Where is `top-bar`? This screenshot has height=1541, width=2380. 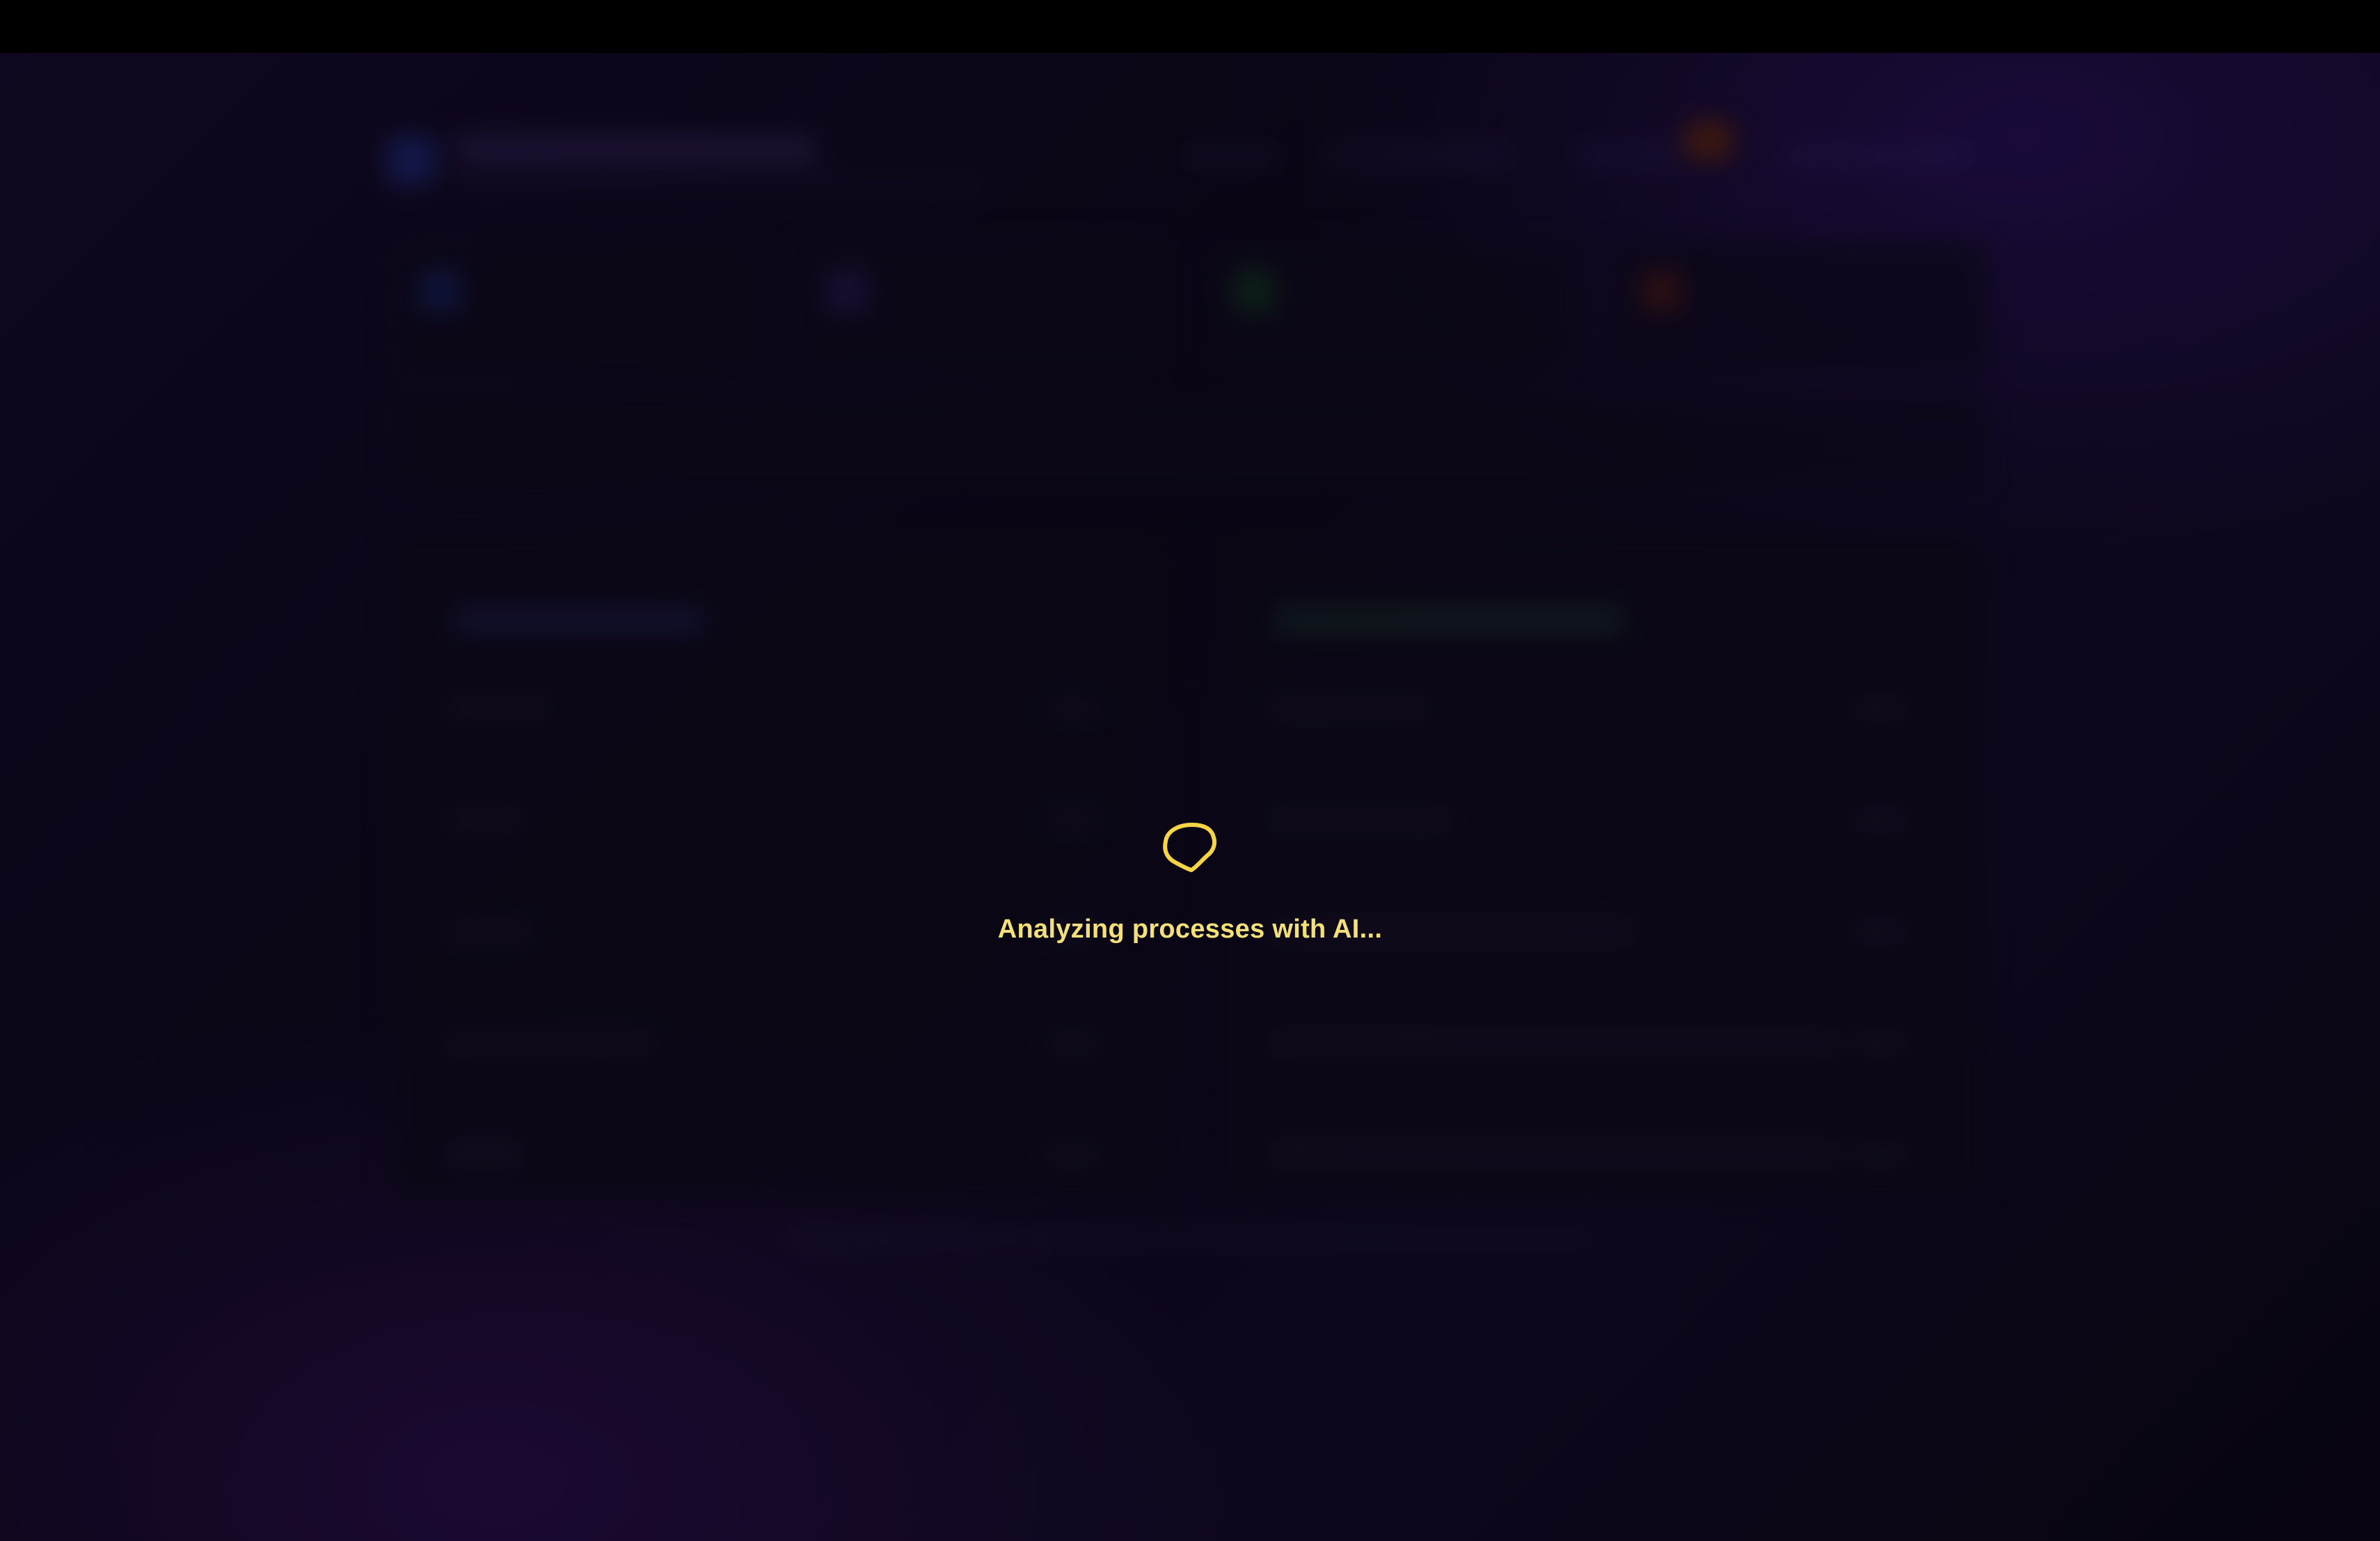 top-bar is located at coordinates (1190, 26).